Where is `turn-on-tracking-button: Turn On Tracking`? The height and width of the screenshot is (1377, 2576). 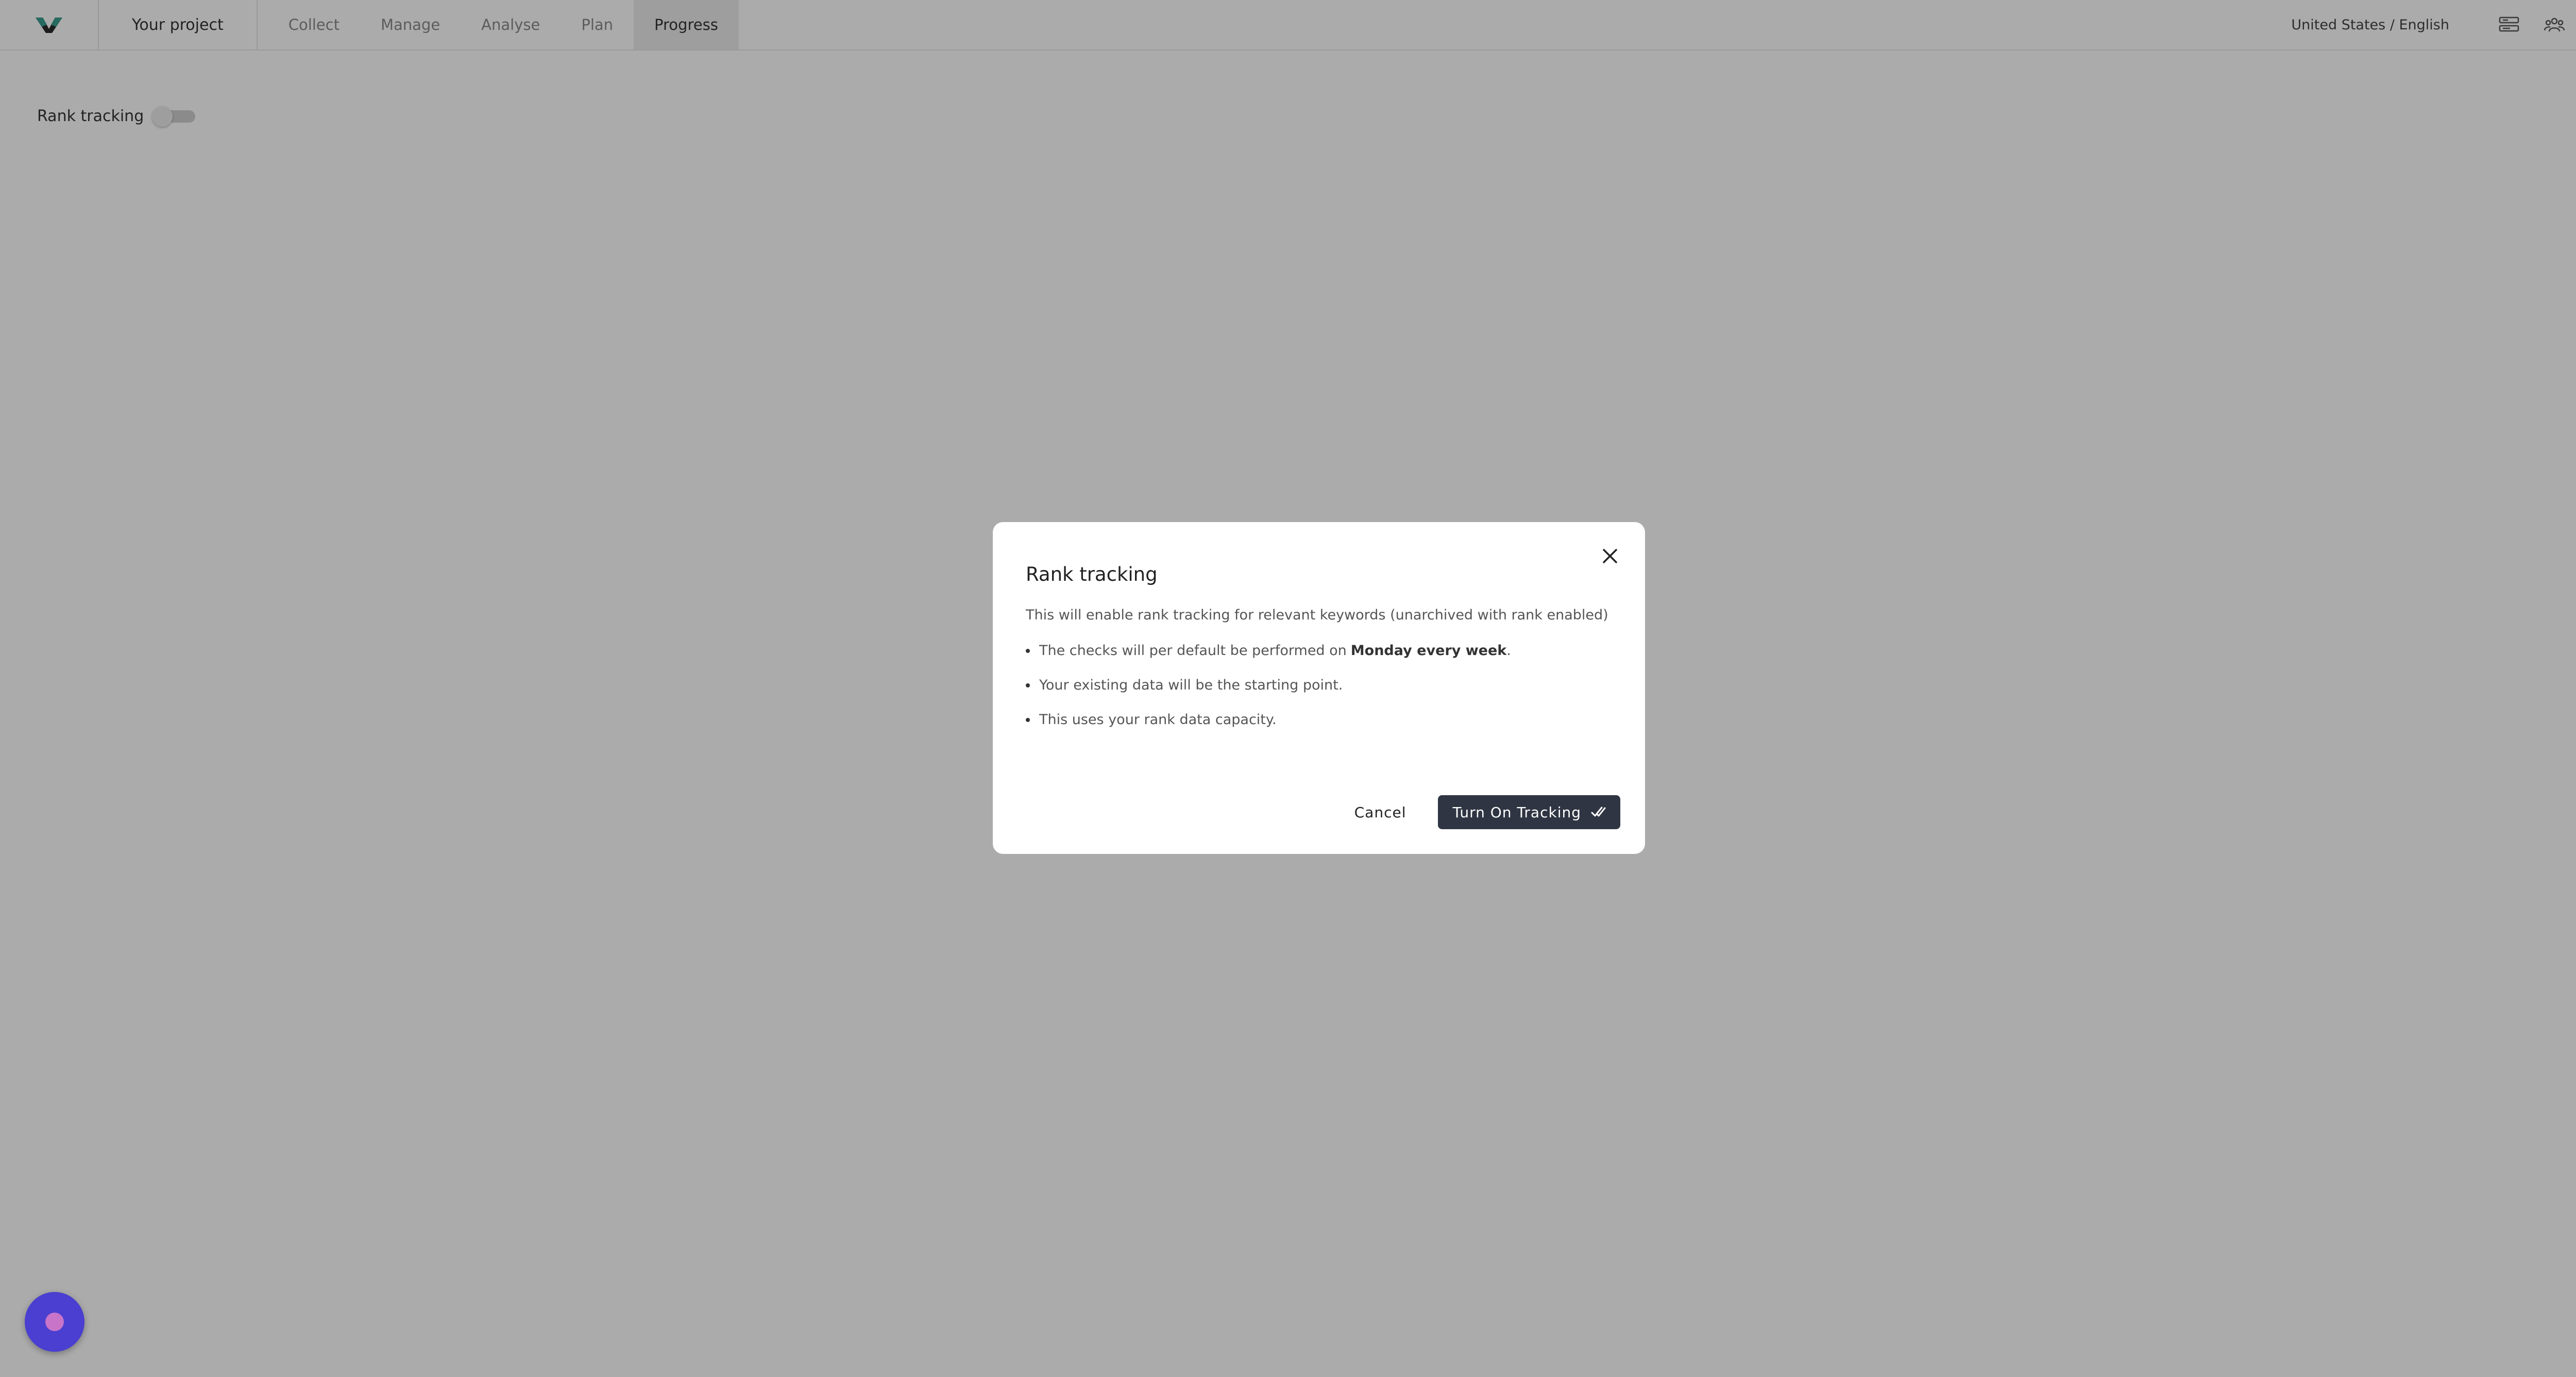
turn-on-tracking-button: Turn On Tracking is located at coordinates (1529, 812).